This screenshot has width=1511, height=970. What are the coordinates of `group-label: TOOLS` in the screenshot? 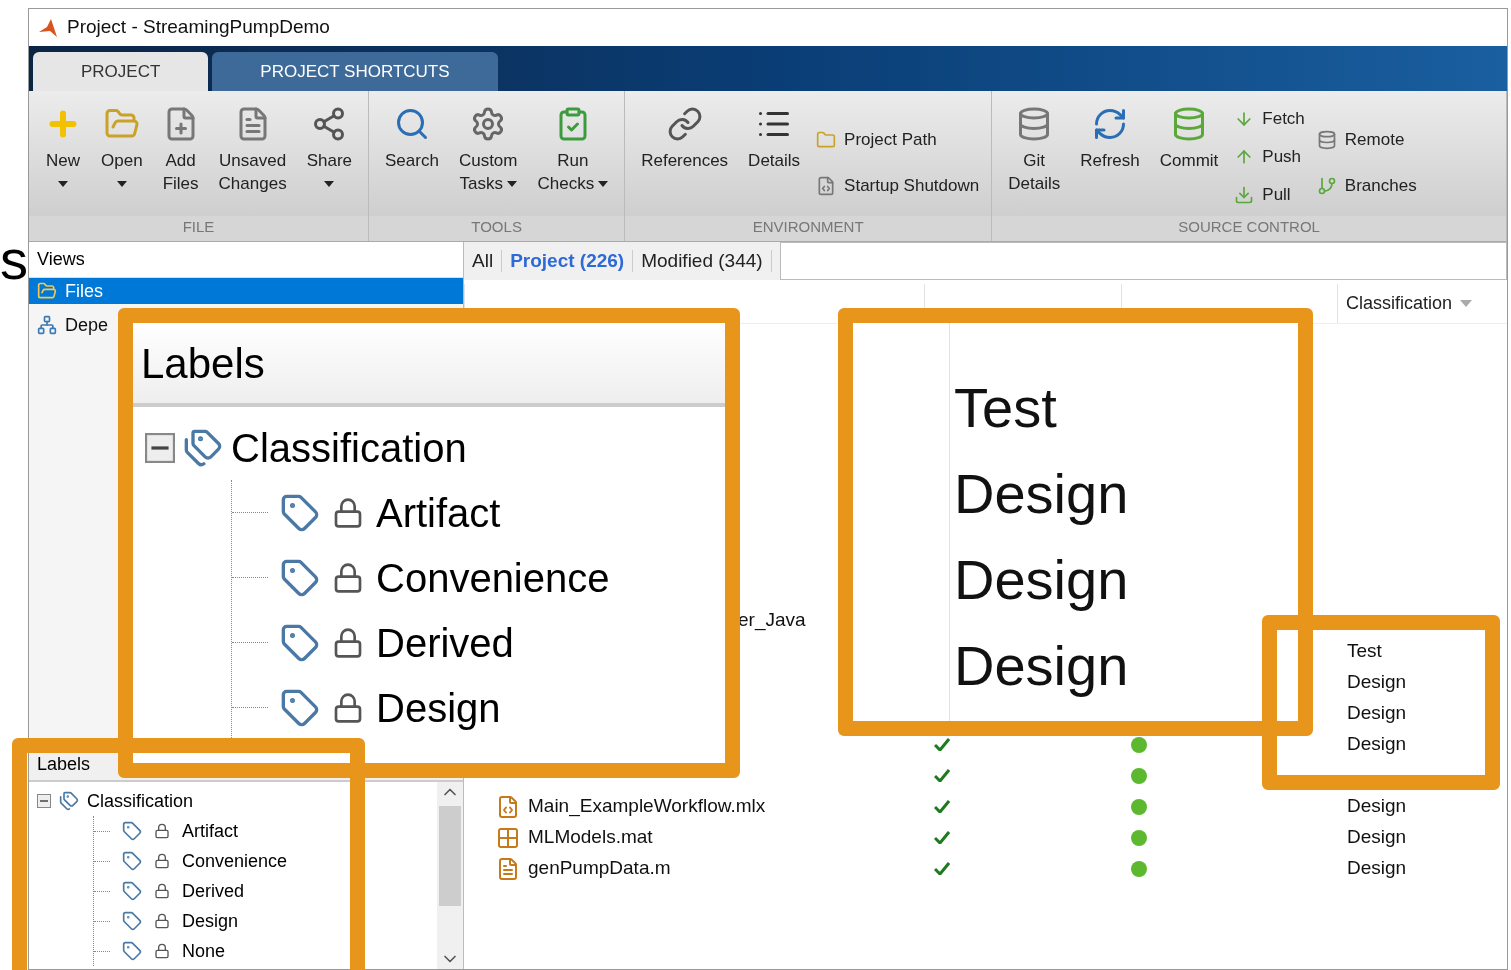 It's located at (497, 228).